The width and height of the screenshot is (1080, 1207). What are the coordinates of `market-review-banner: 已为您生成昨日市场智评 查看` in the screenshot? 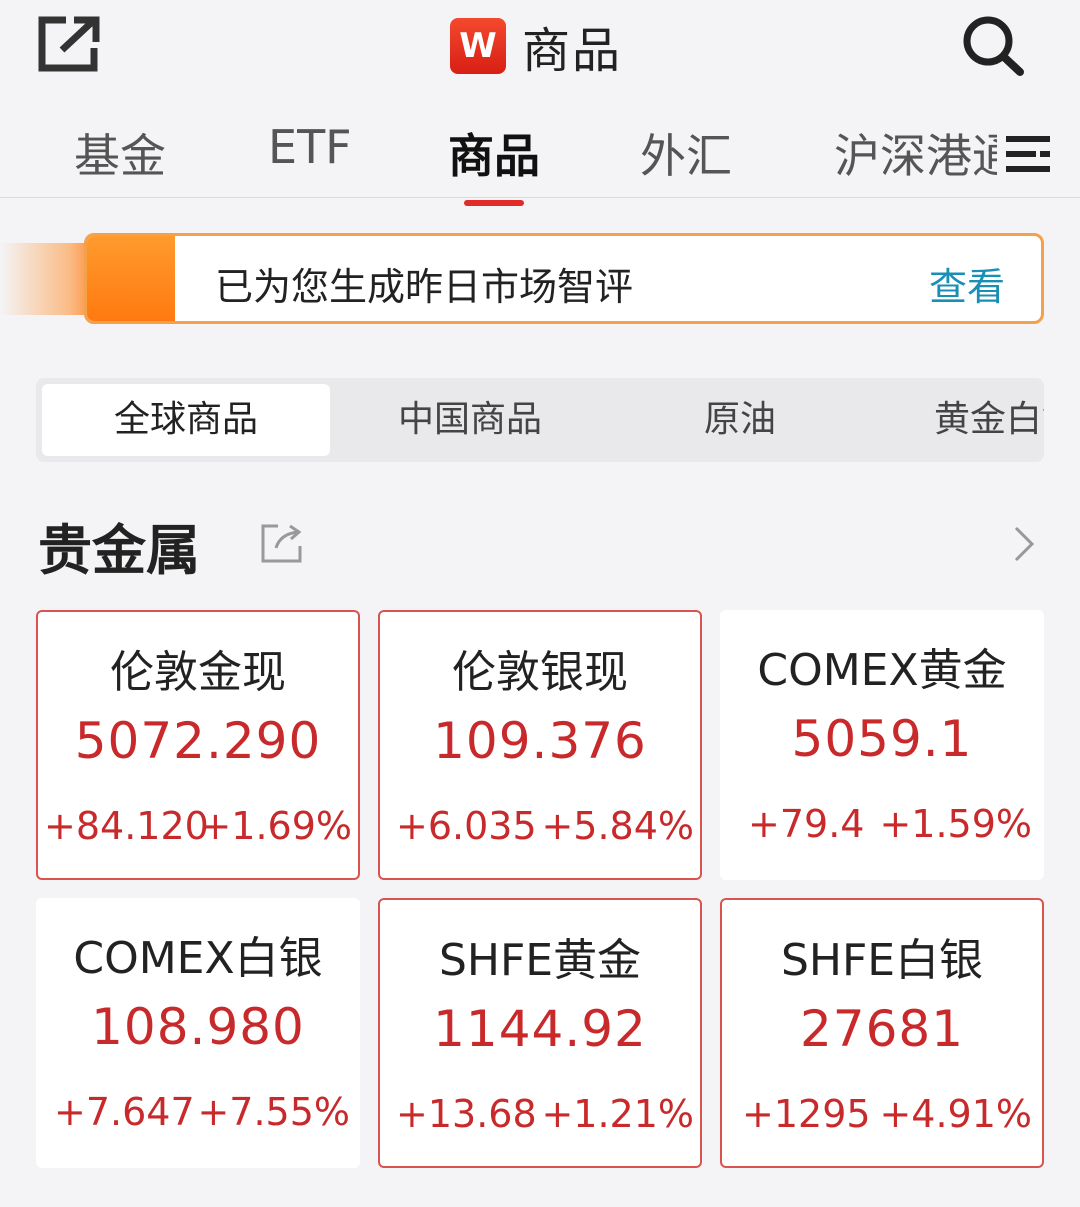 It's located at (522, 278).